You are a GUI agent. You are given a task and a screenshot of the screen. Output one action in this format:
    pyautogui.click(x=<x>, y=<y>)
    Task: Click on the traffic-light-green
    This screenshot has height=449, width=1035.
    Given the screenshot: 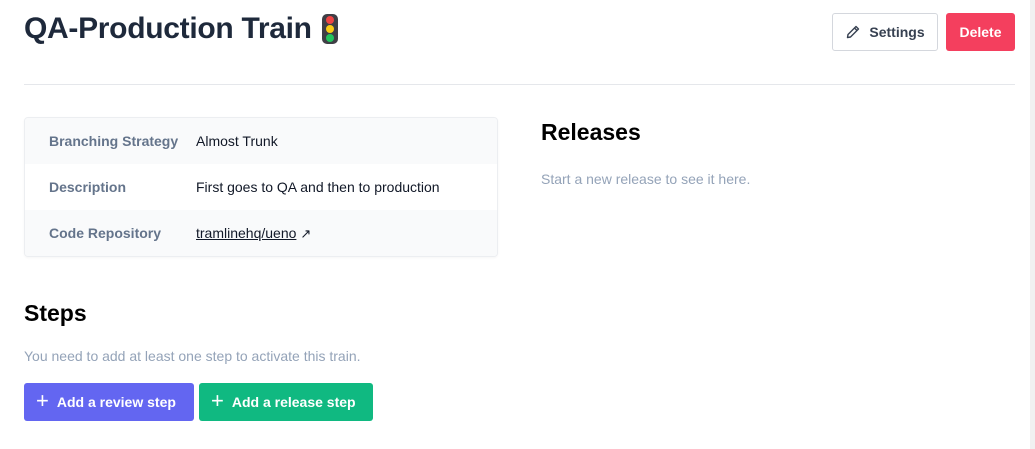 What is the action you would take?
    pyautogui.click(x=329, y=37)
    